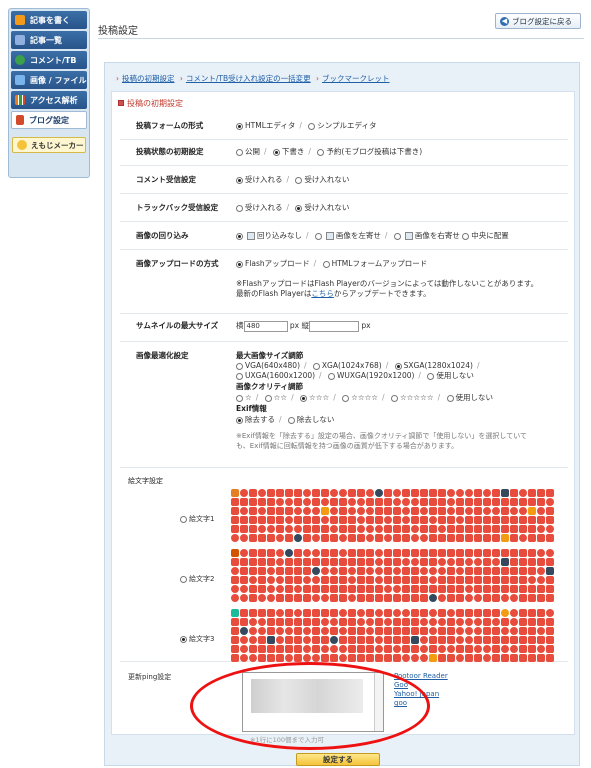  I want to click on radio-q5, so click(394, 398).